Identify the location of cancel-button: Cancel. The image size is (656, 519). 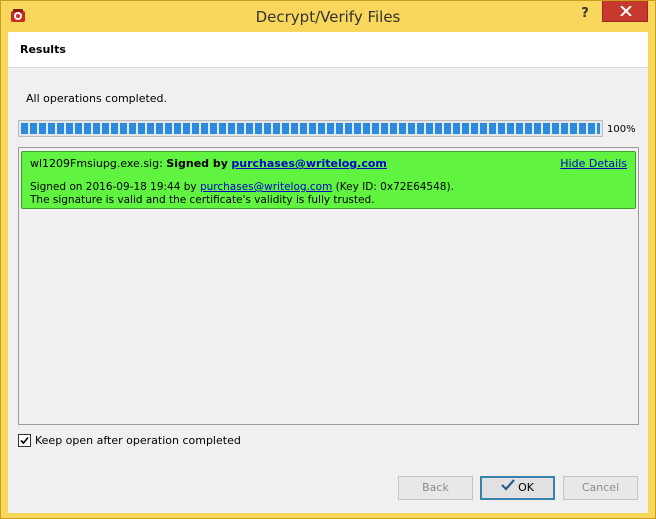
(600, 488).